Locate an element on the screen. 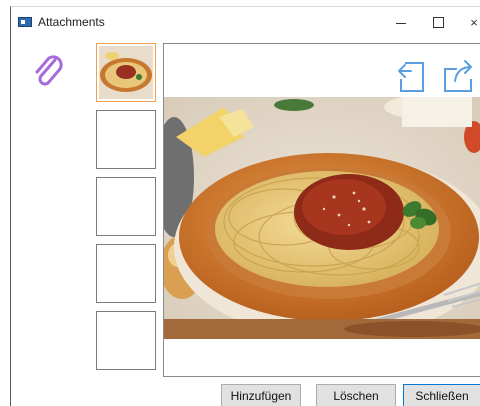  maximize-icon is located at coordinates (438, 22).